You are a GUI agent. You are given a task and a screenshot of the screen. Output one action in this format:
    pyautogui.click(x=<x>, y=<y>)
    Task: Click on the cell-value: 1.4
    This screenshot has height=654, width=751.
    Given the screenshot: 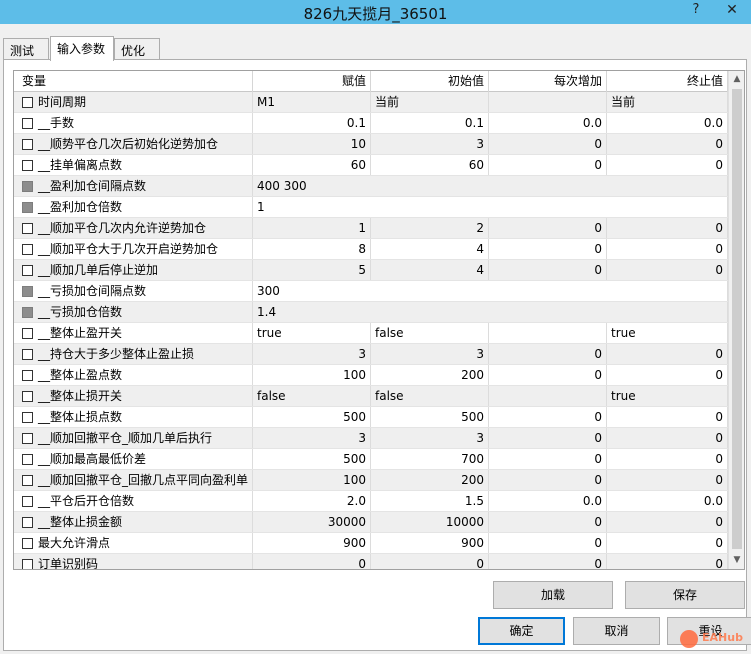 What is the action you would take?
    pyautogui.click(x=490, y=312)
    